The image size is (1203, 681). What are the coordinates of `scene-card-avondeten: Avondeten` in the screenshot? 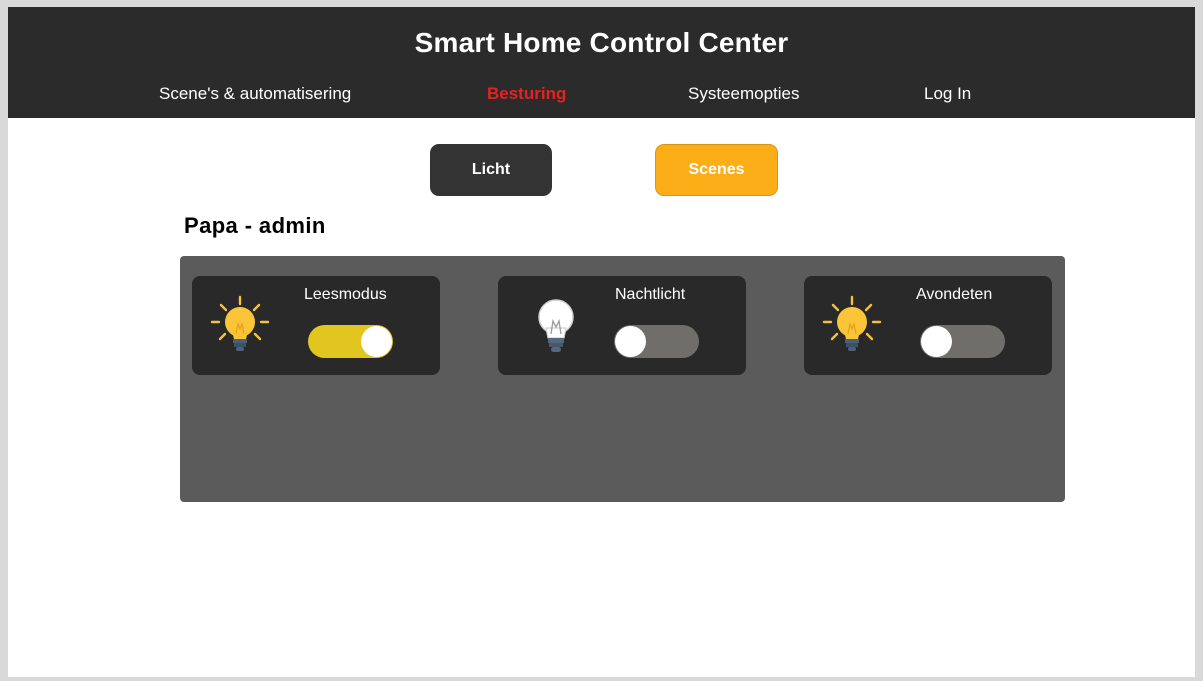 It's located at (928, 325).